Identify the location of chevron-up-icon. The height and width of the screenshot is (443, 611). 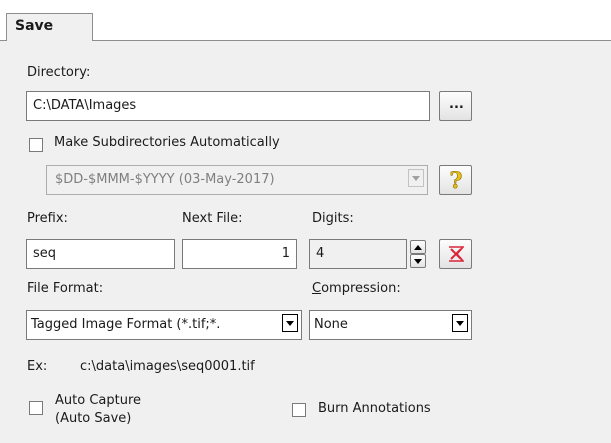
(418, 247).